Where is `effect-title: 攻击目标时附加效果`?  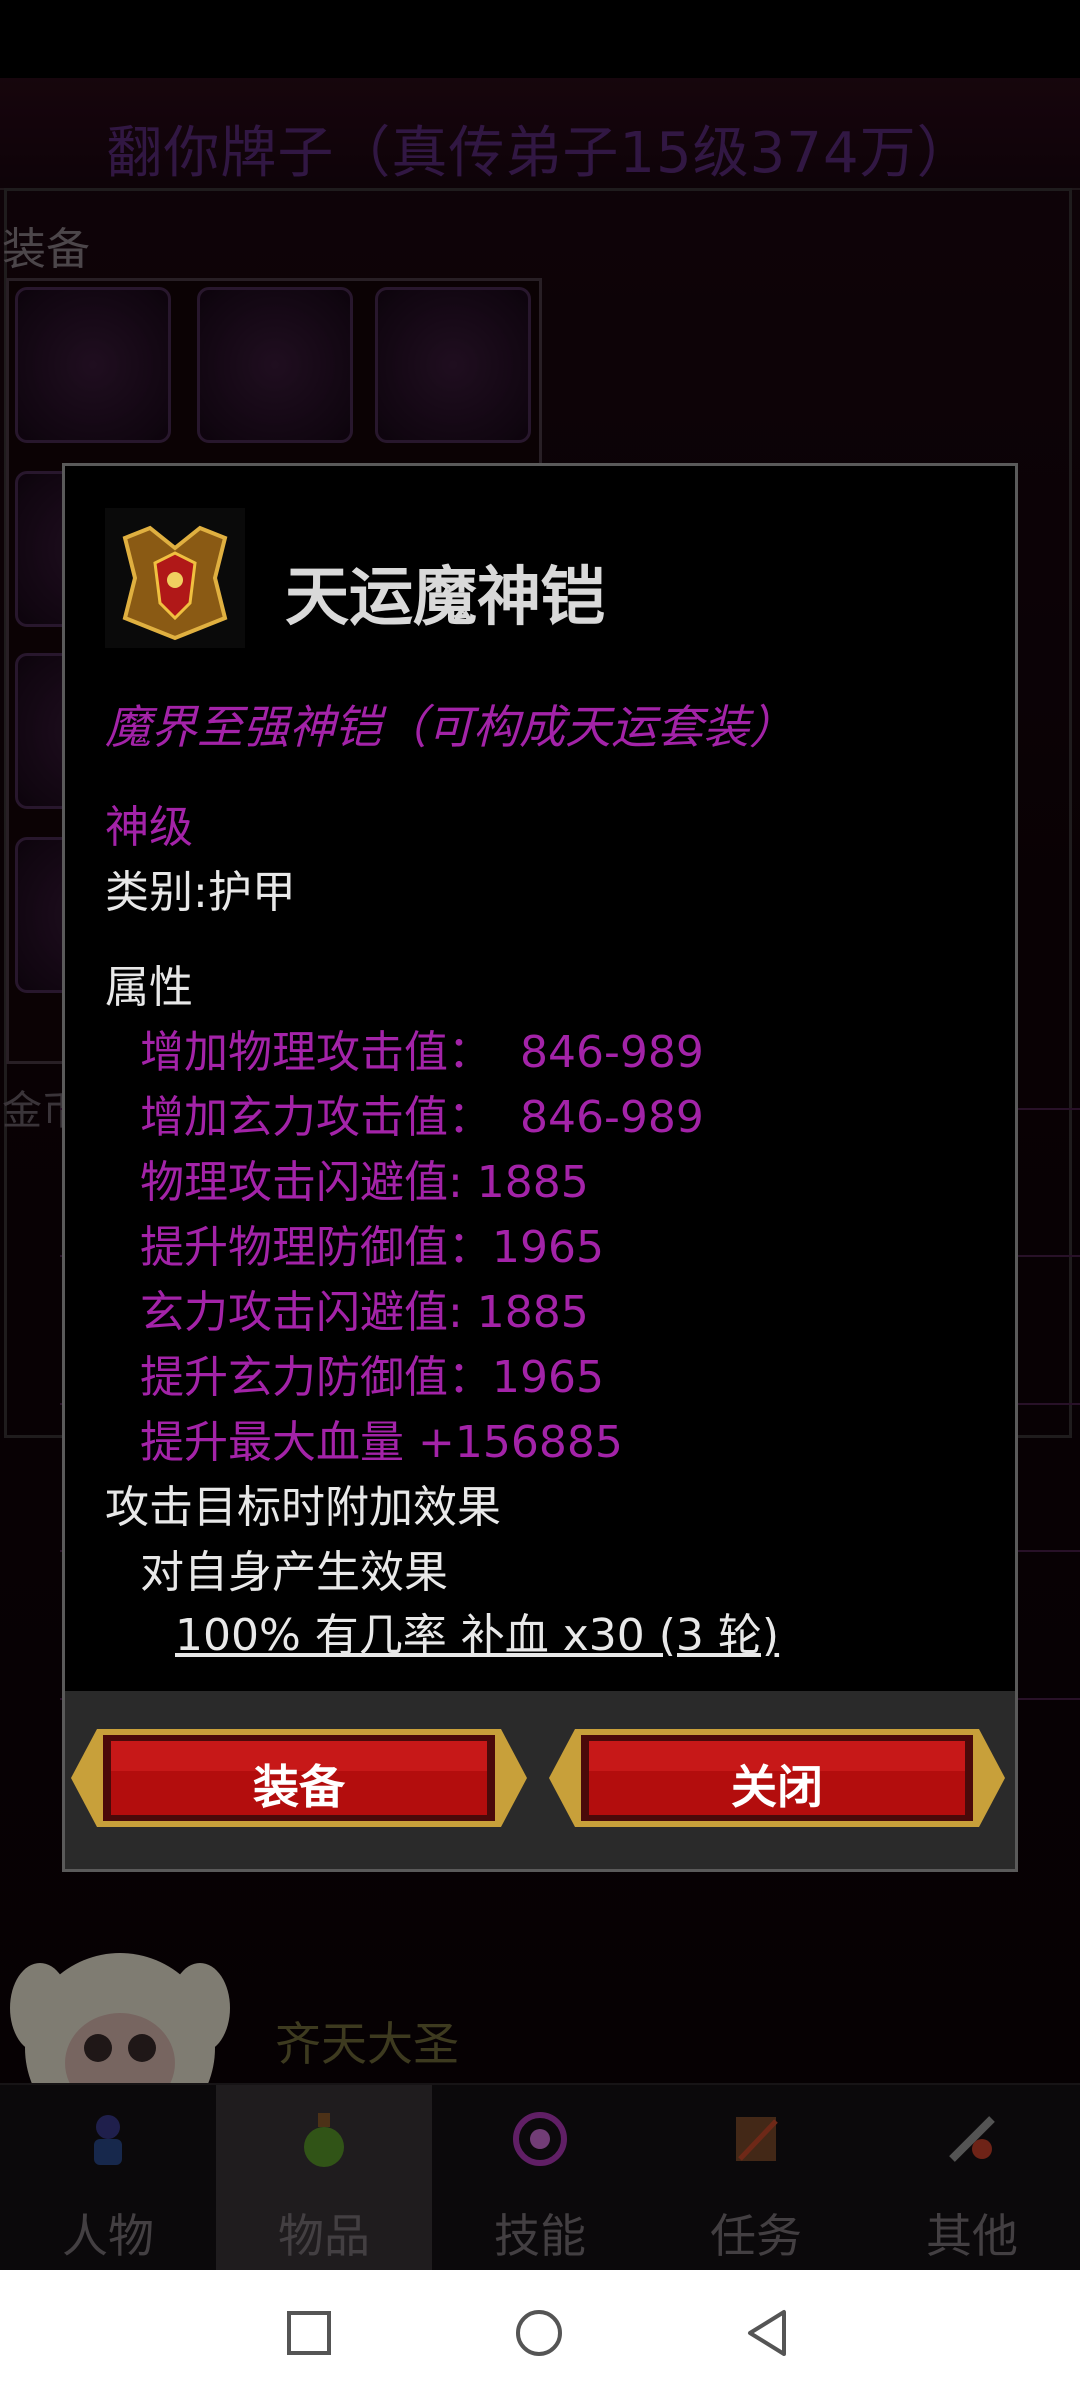 effect-title: 攻击目标时附加效果 is located at coordinates (303, 1507).